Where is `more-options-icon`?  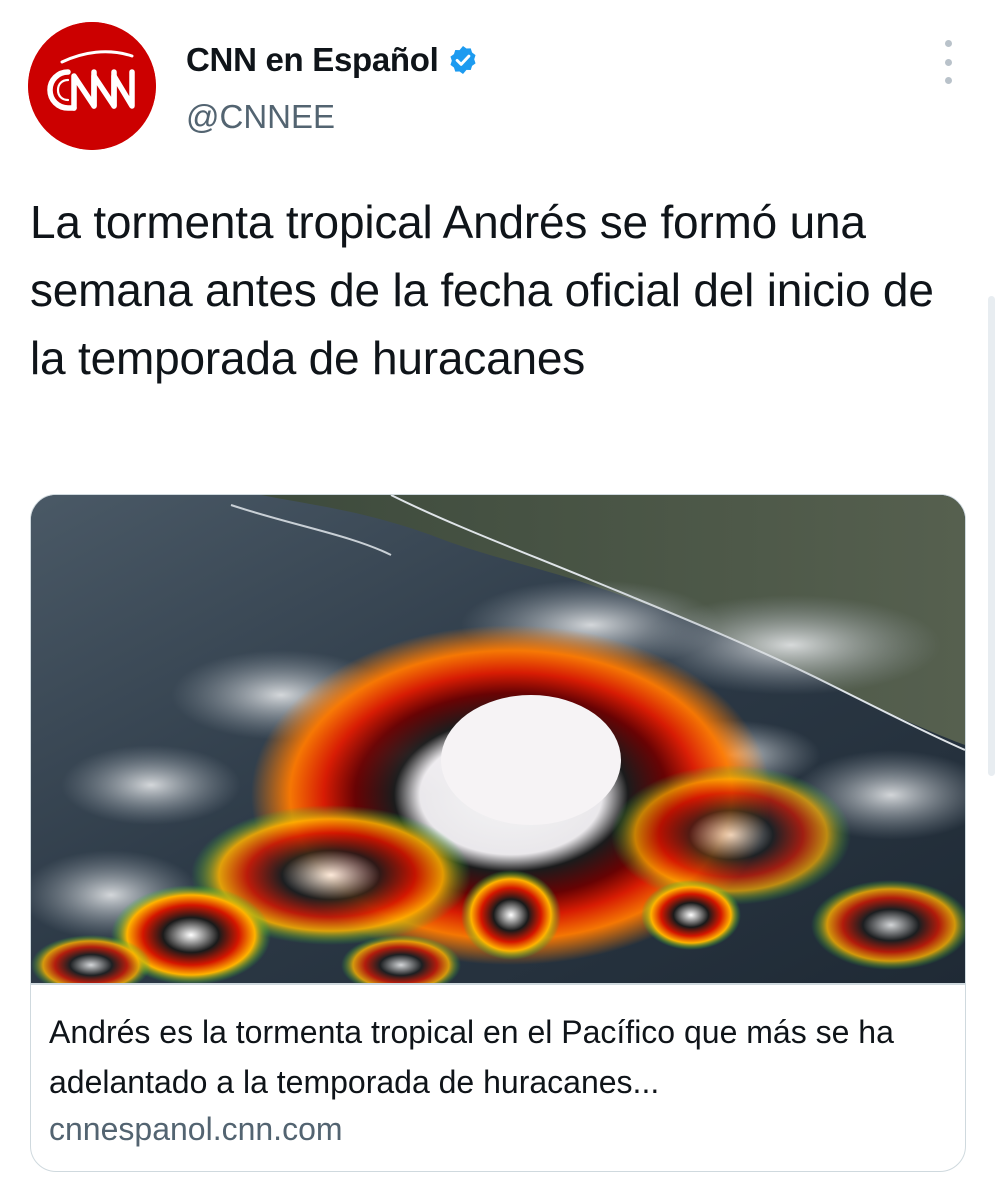 more-options-icon is located at coordinates (948, 62).